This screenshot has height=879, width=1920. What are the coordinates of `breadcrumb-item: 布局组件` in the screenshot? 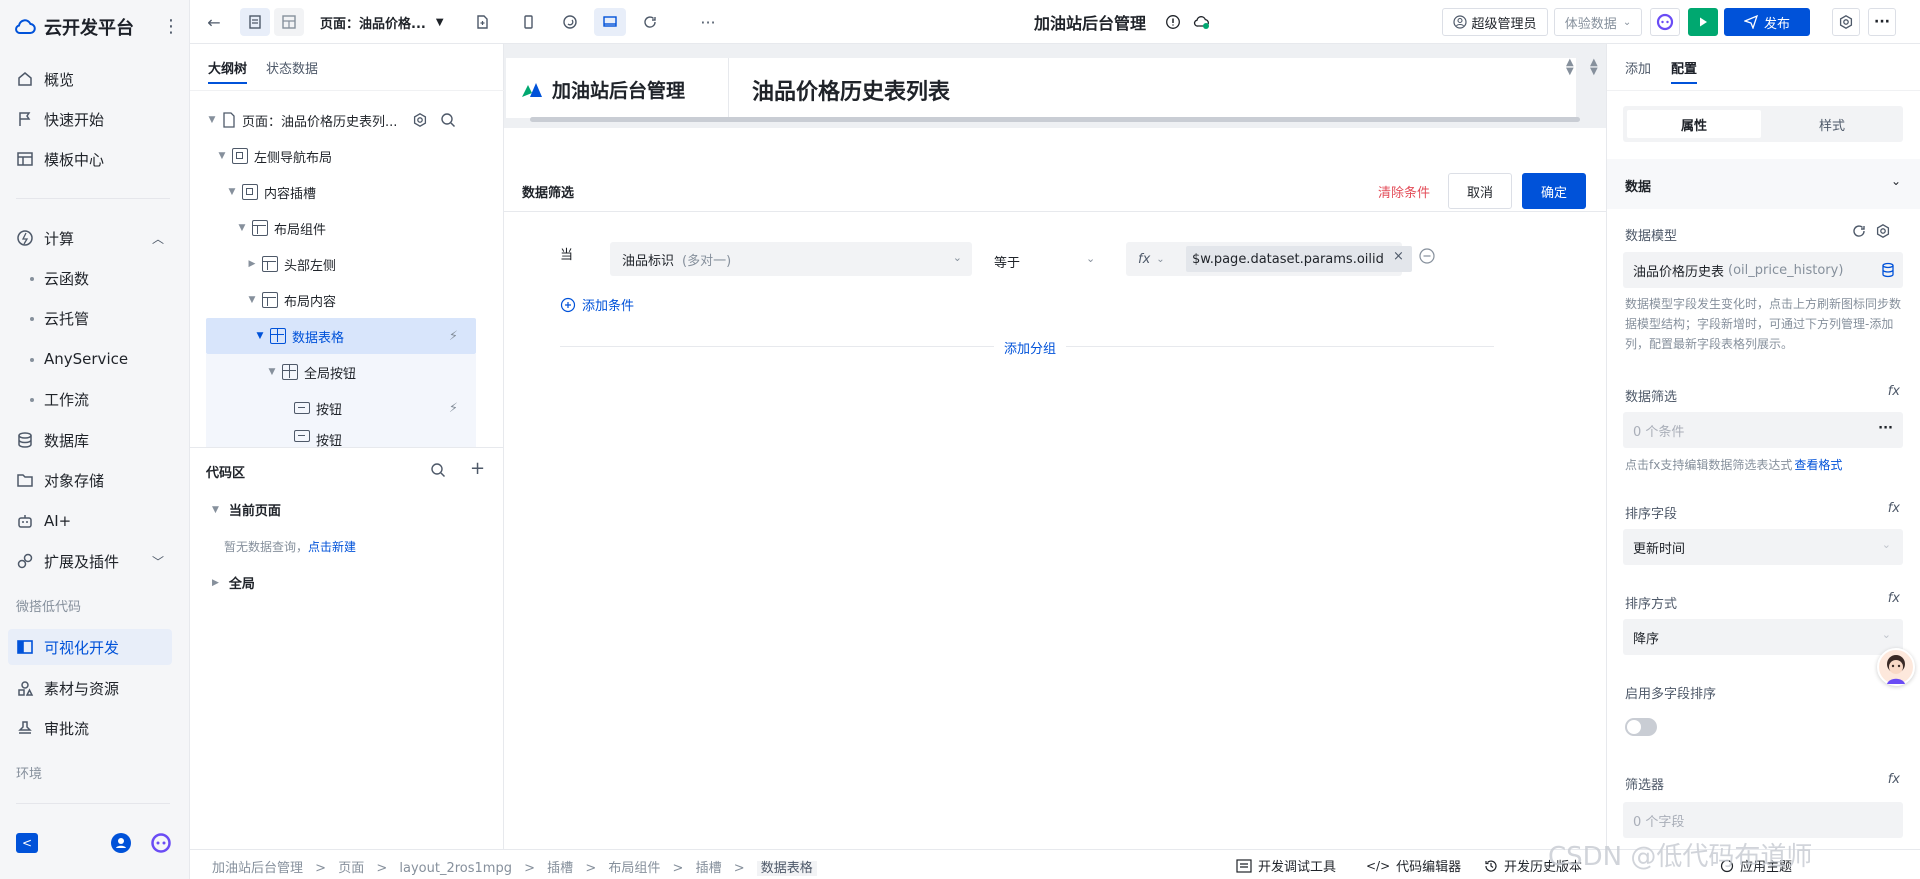 It's located at (634, 868).